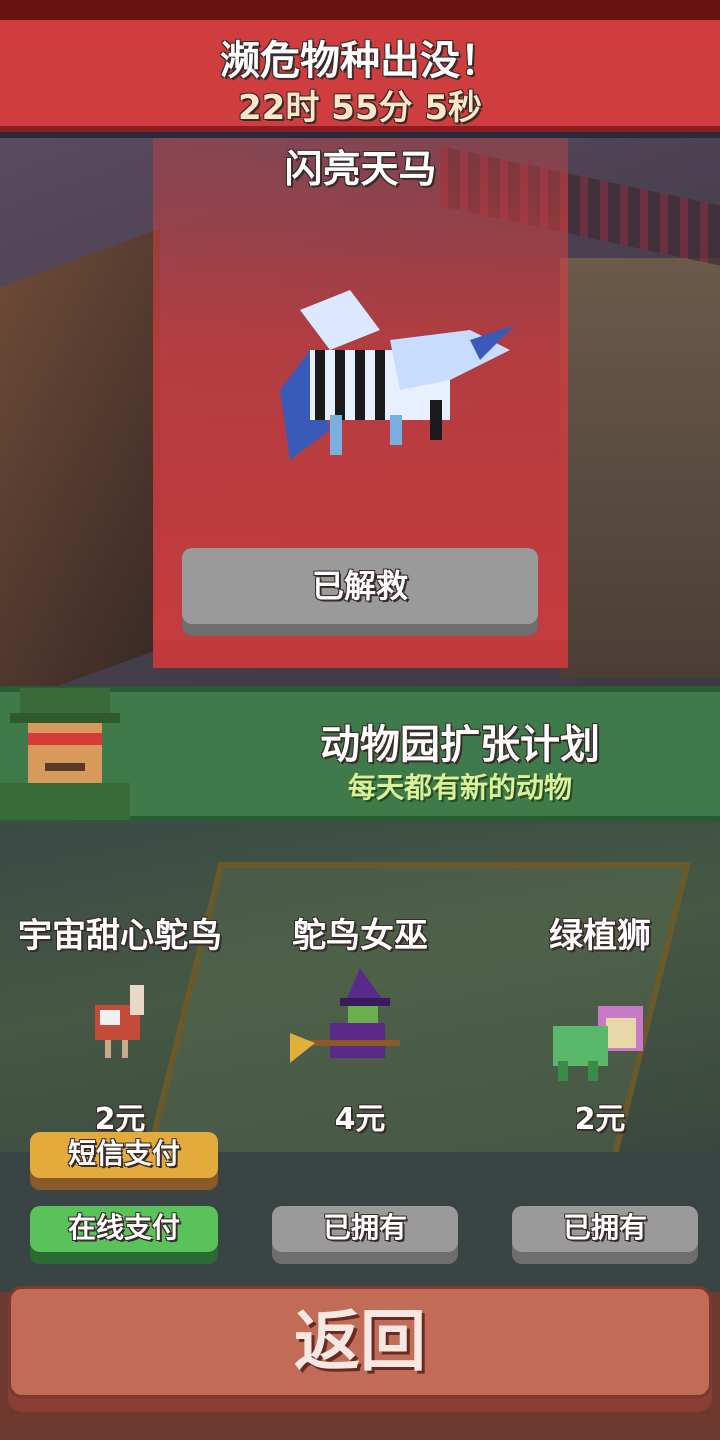 The image size is (720, 1440). I want to click on top-strip, so click(360, 10).